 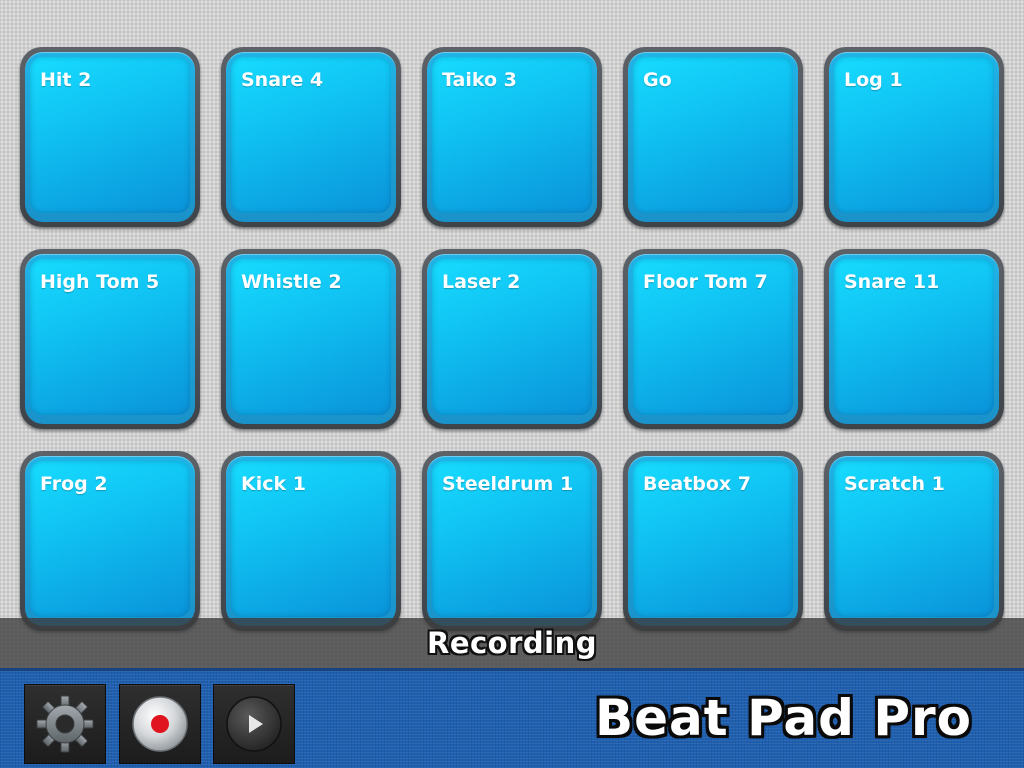 I want to click on gear-icon, so click(x=65, y=724).